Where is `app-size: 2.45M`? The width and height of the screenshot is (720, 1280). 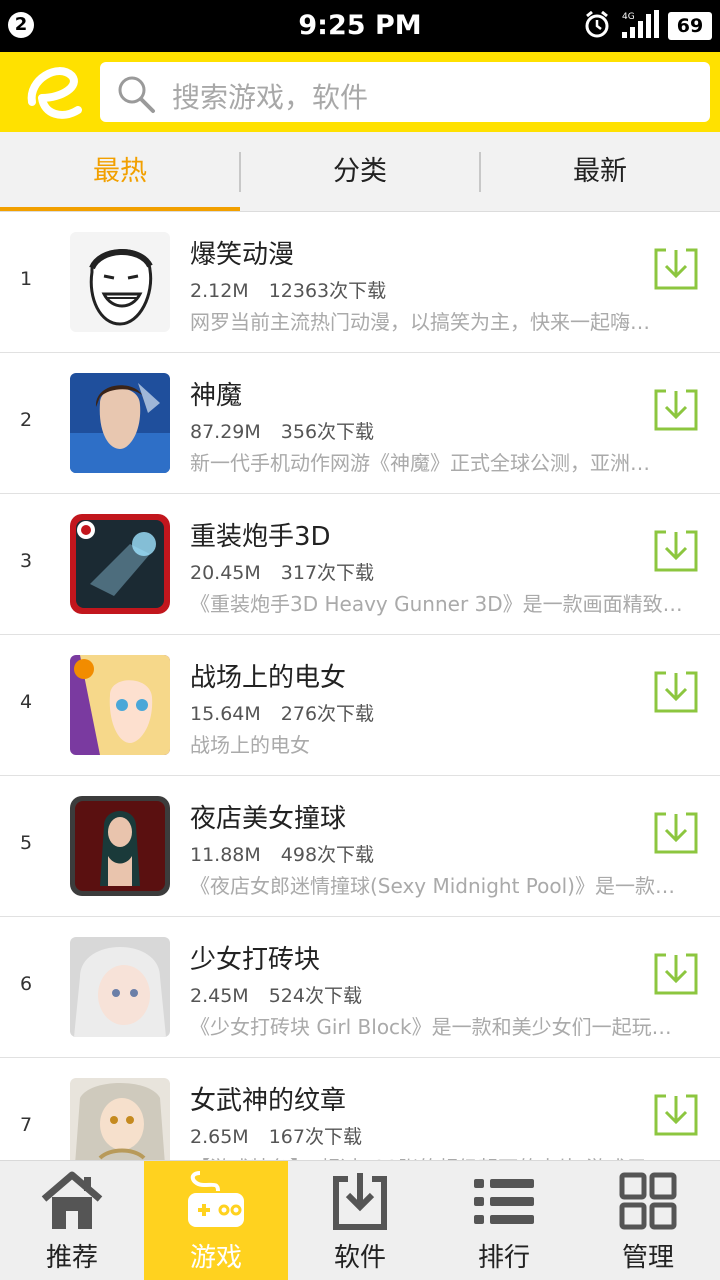
app-size: 2.45M is located at coordinates (219, 996).